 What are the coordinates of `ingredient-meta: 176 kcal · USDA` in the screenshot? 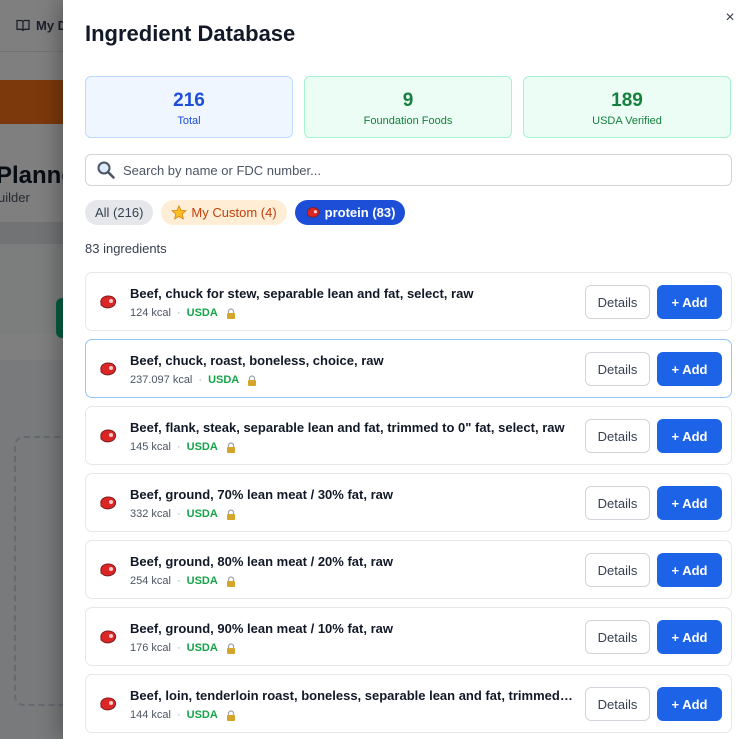 It's located at (183, 648).